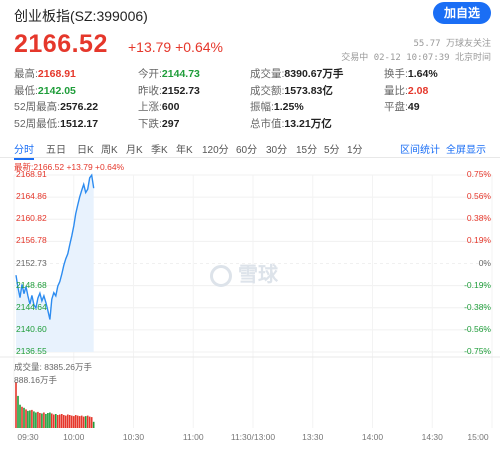  What do you see at coordinates (477, 328) in the screenshot?
I see `y-right-tick-label: -0.56%` at bounding box center [477, 328].